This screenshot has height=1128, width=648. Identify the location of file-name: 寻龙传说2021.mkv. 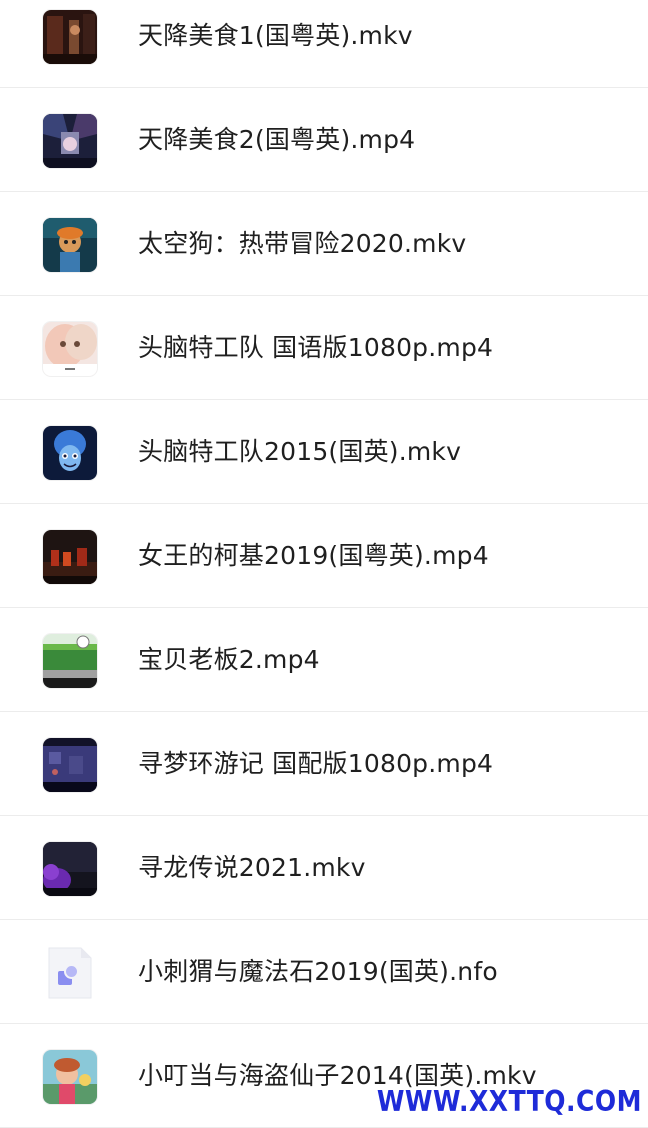
(252, 867).